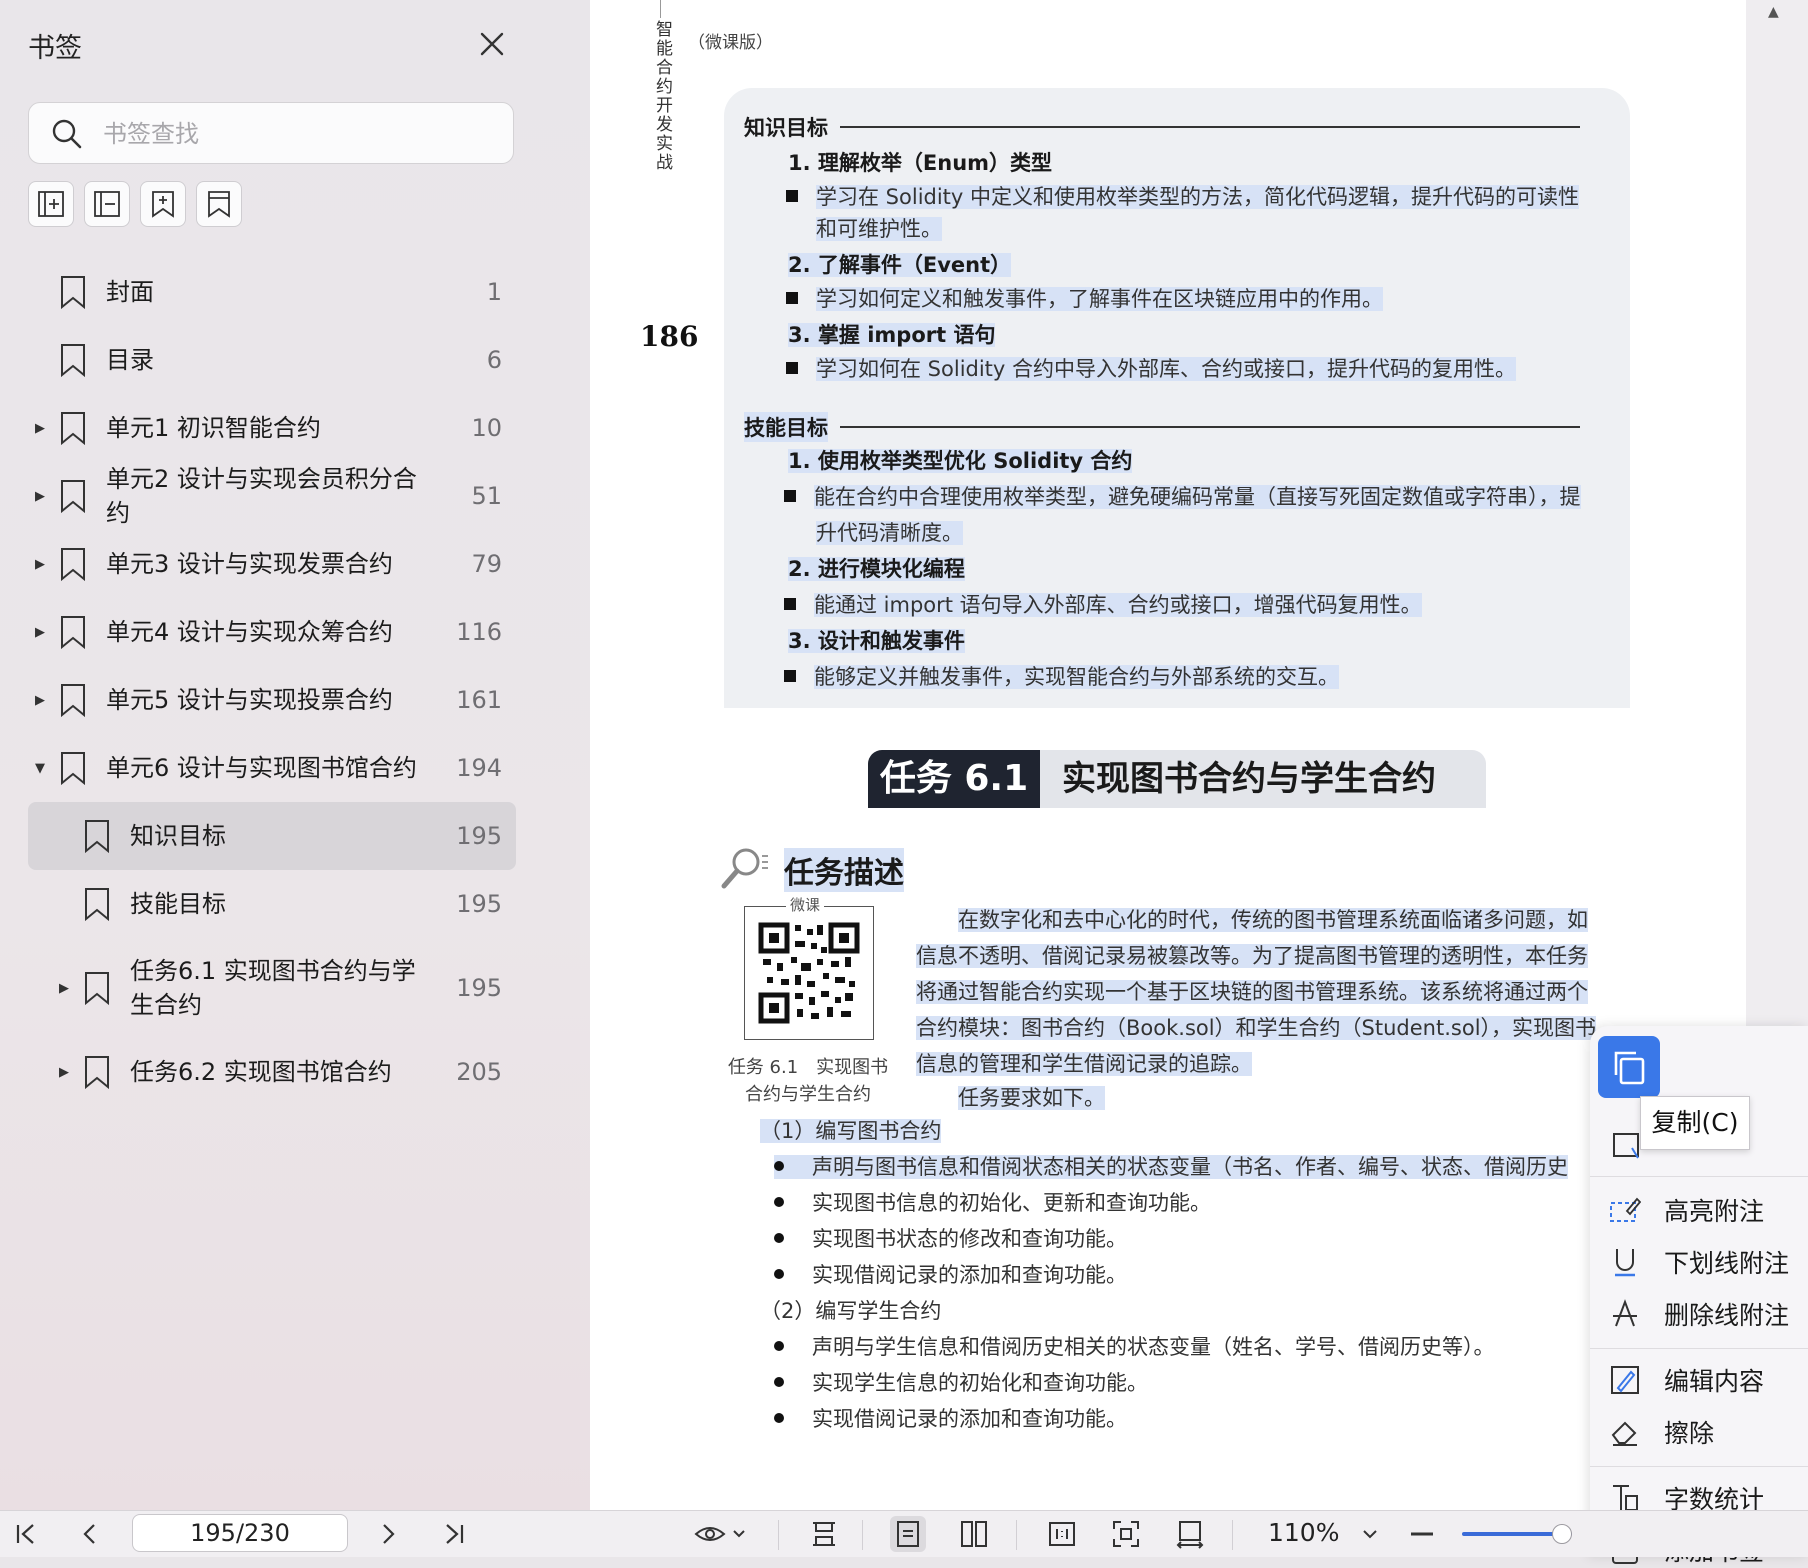 The height and width of the screenshot is (1568, 1808). What do you see at coordinates (272, 988) in the screenshot?
I see `bookmark-item: ▶ 任务6.1 实现图书合约与学生合约 195` at bounding box center [272, 988].